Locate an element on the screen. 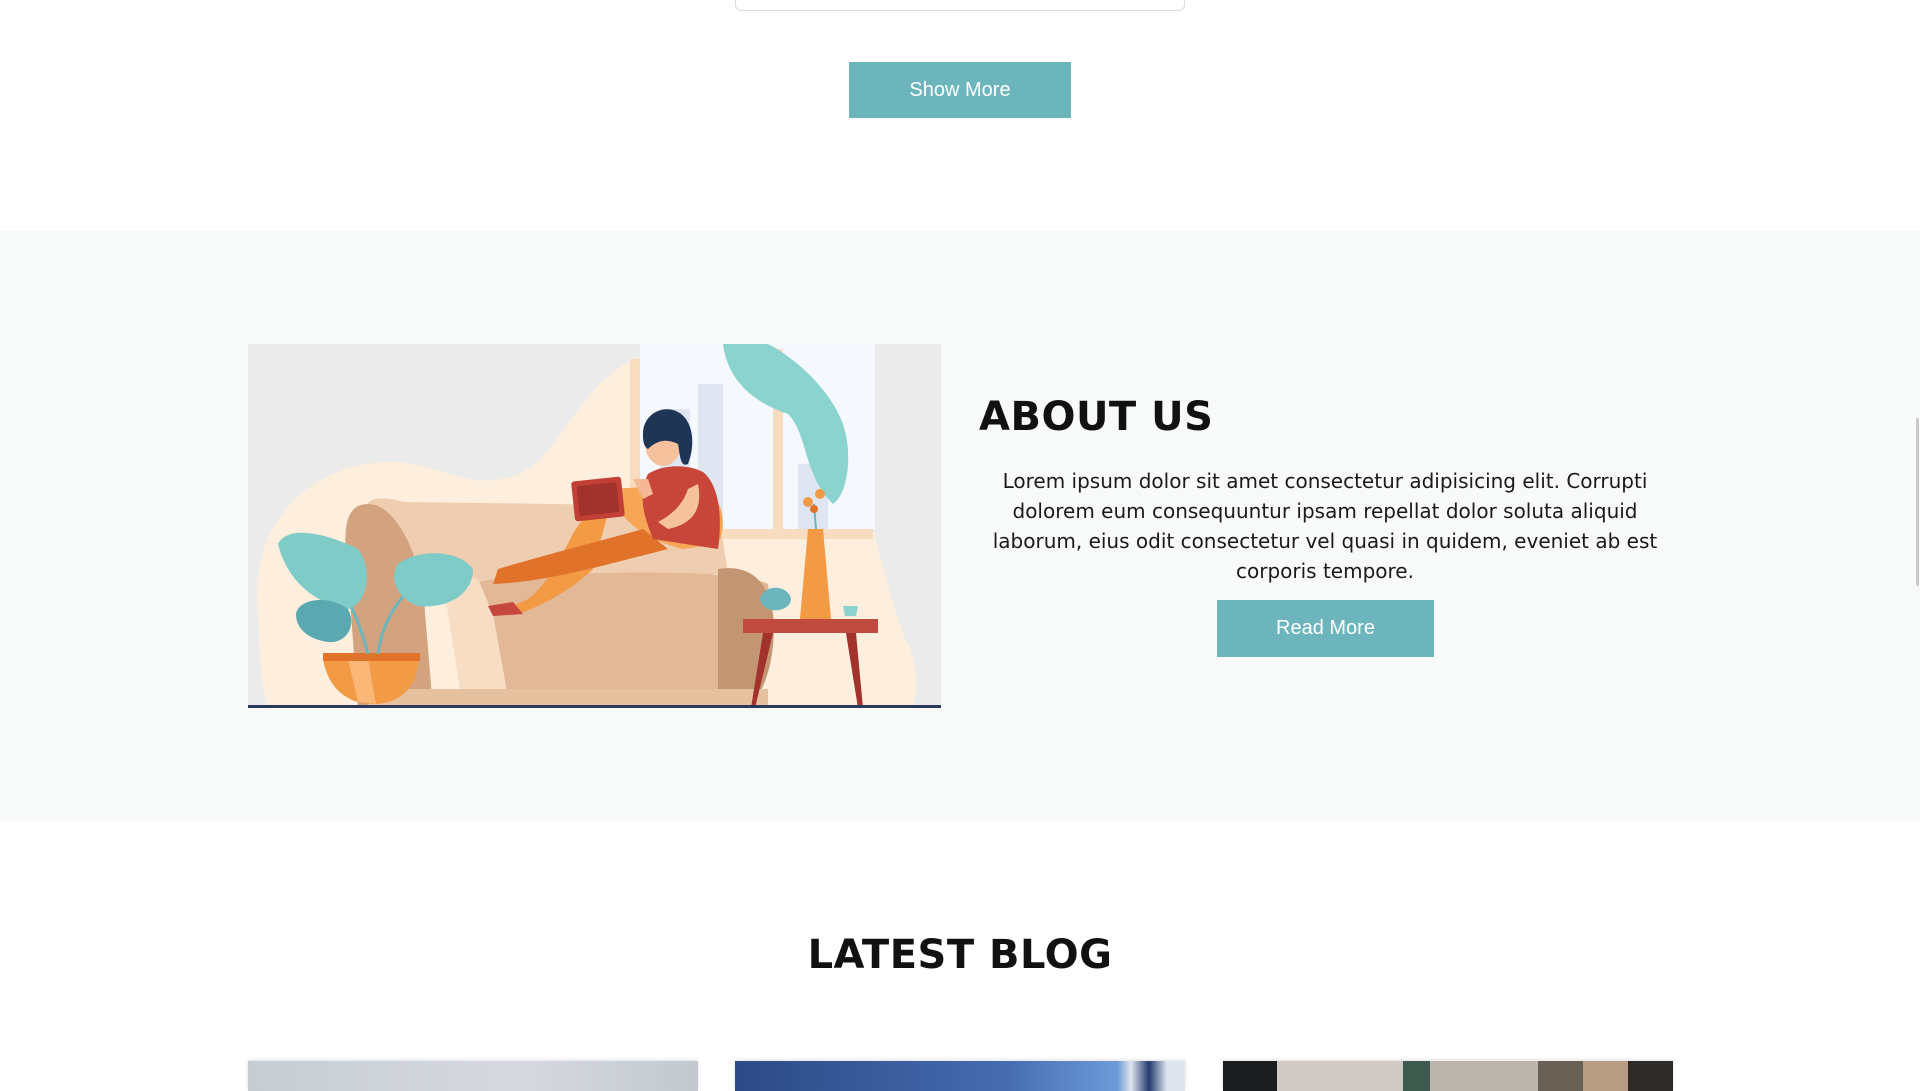 This screenshot has width=1920, height=1091. service-card-bottom-edge is located at coordinates (960, 5).